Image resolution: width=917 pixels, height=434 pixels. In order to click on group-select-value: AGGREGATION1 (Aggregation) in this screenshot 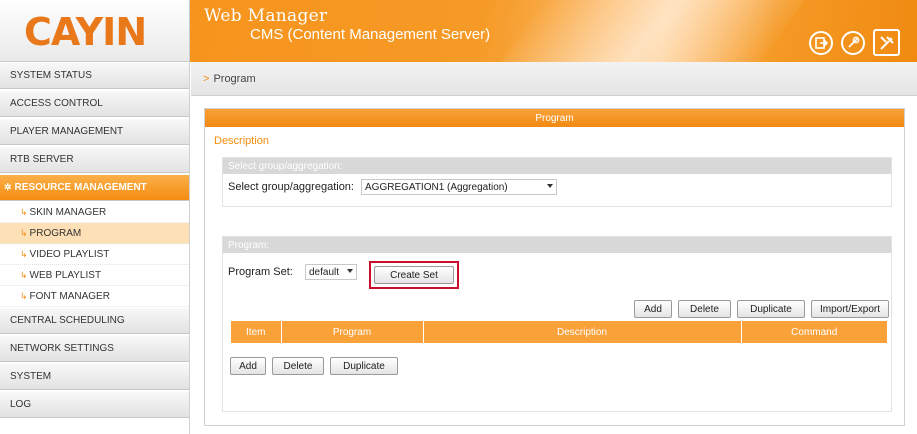, I will do `click(436, 187)`.